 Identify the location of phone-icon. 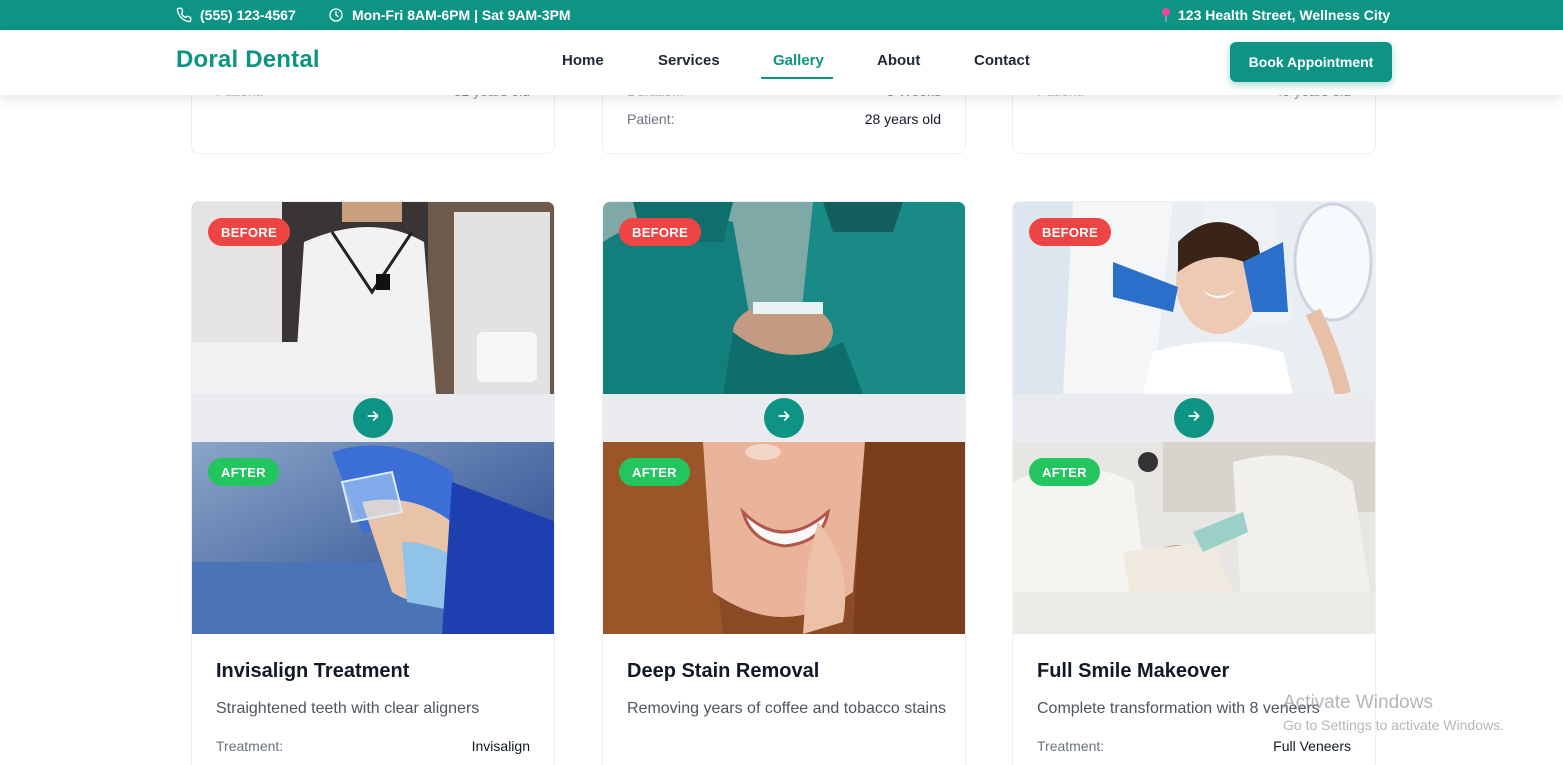
(184, 15).